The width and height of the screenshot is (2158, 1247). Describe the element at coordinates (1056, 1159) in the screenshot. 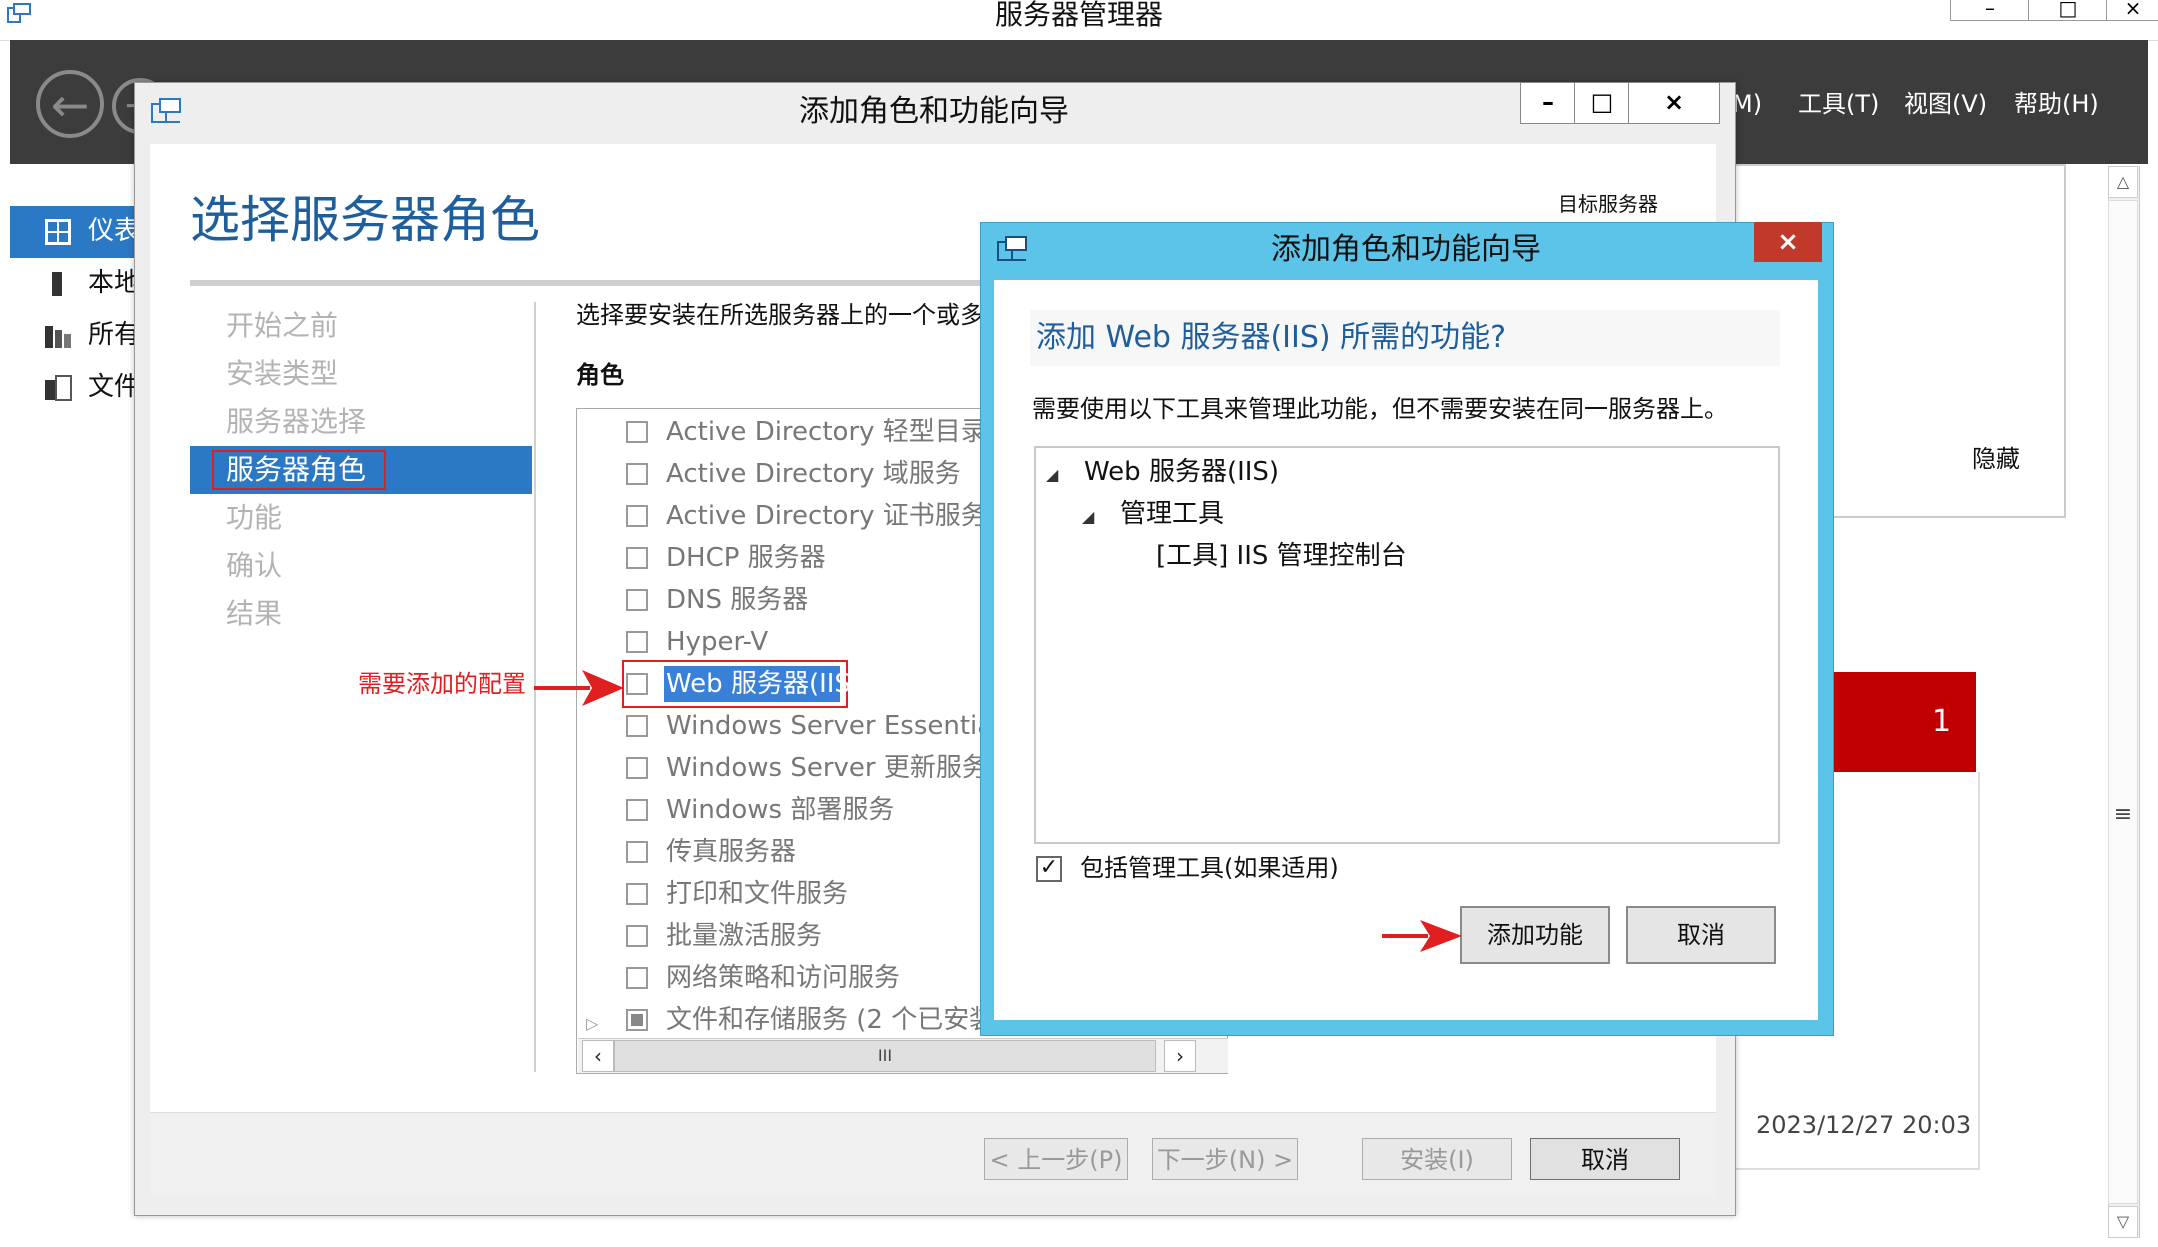

I see `previous-button: < 上一步(P)` at that location.